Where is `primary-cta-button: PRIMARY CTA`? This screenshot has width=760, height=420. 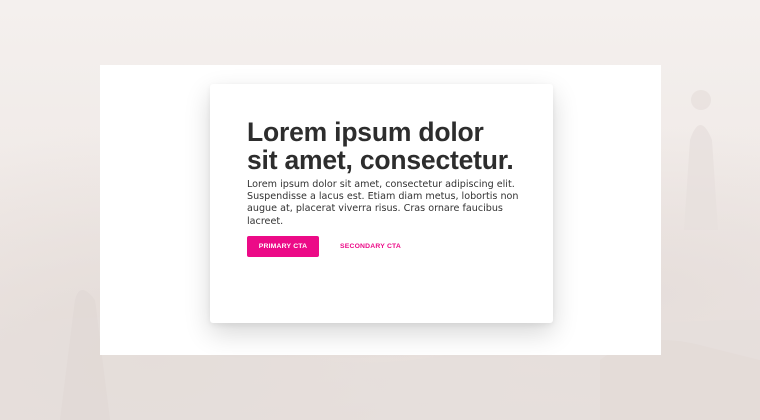
primary-cta-button: PRIMARY CTA is located at coordinates (283, 246).